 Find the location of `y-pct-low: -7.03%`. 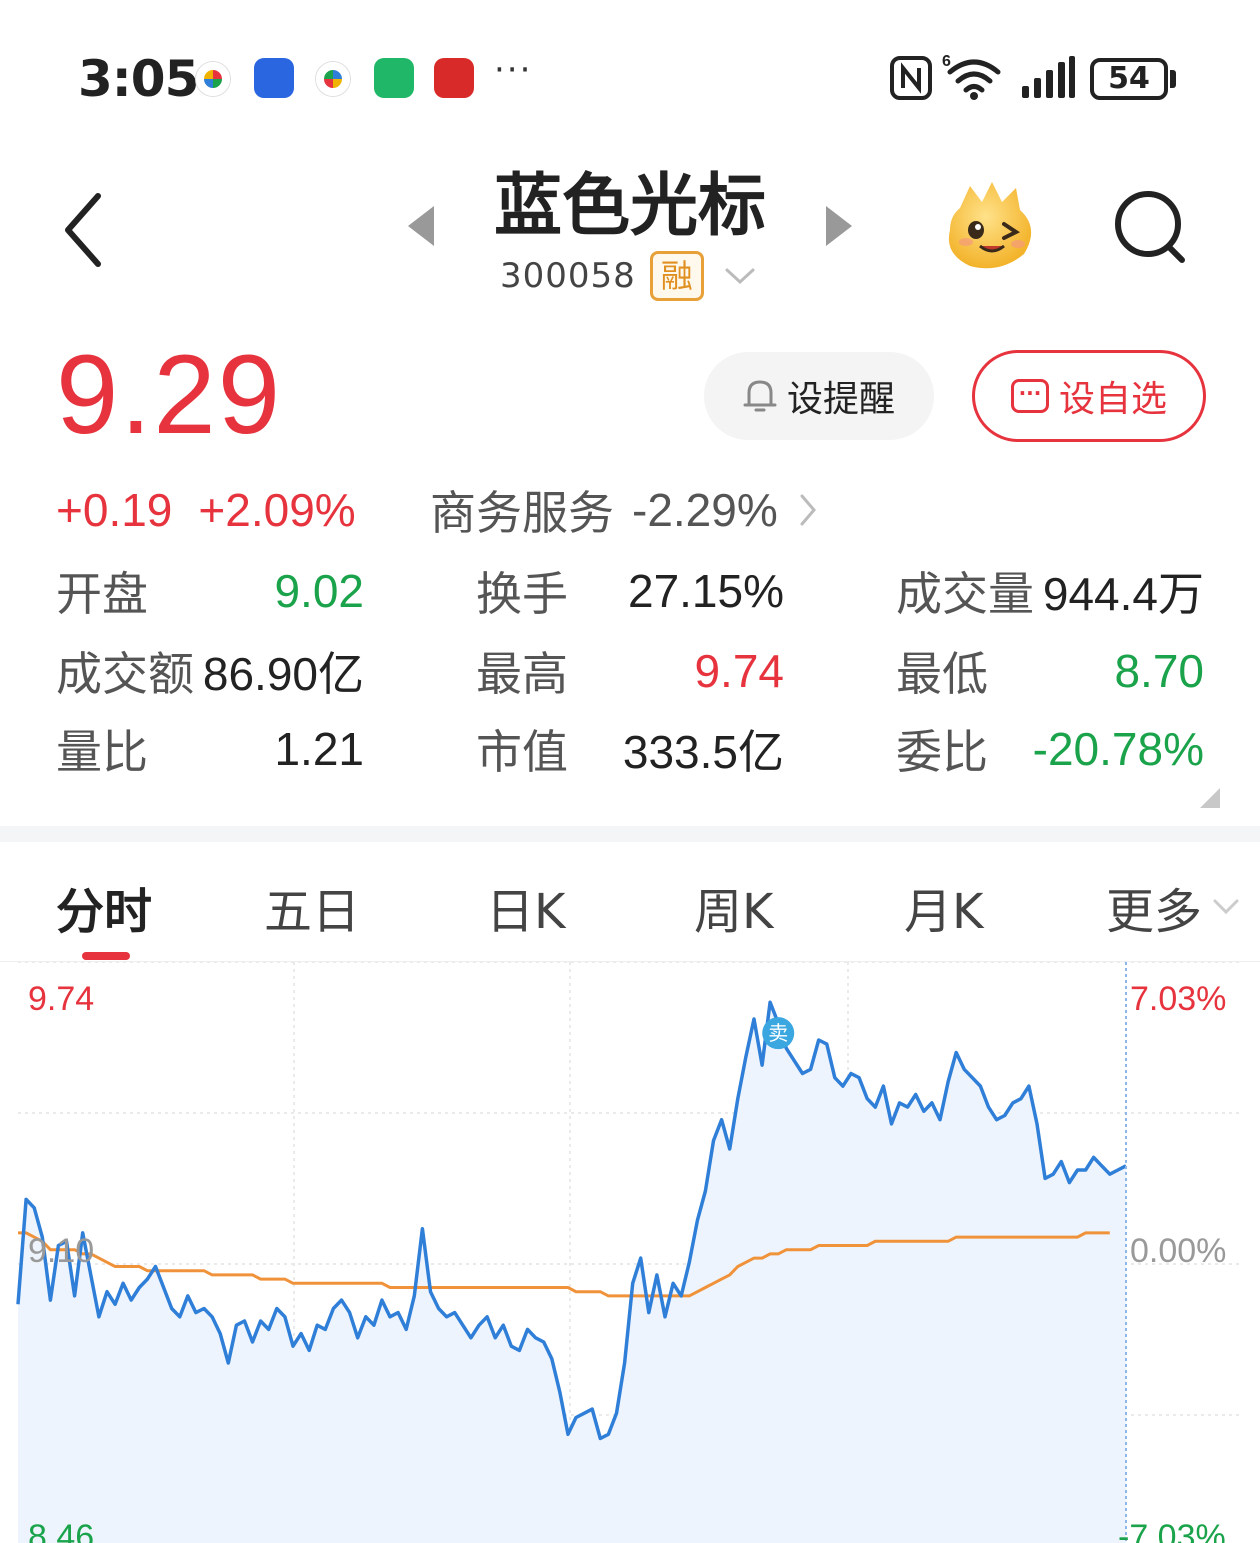

y-pct-low: -7.03% is located at coordinates (1172, 1530).